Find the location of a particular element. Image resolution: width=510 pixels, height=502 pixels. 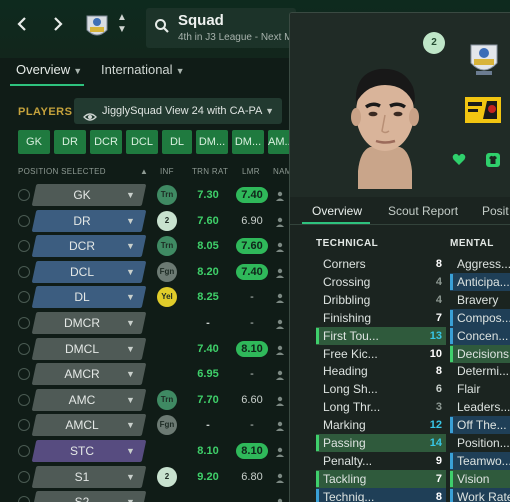

attribute-row: Long Thr... 3 is located at coordinates (381, 407).